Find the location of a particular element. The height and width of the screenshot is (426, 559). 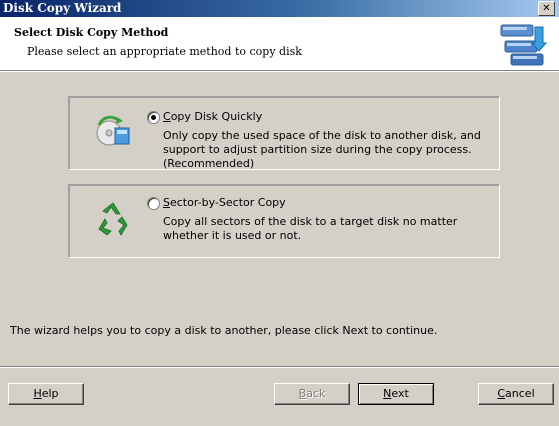

close-icon: ✕ is located at coordinates (546, 8).